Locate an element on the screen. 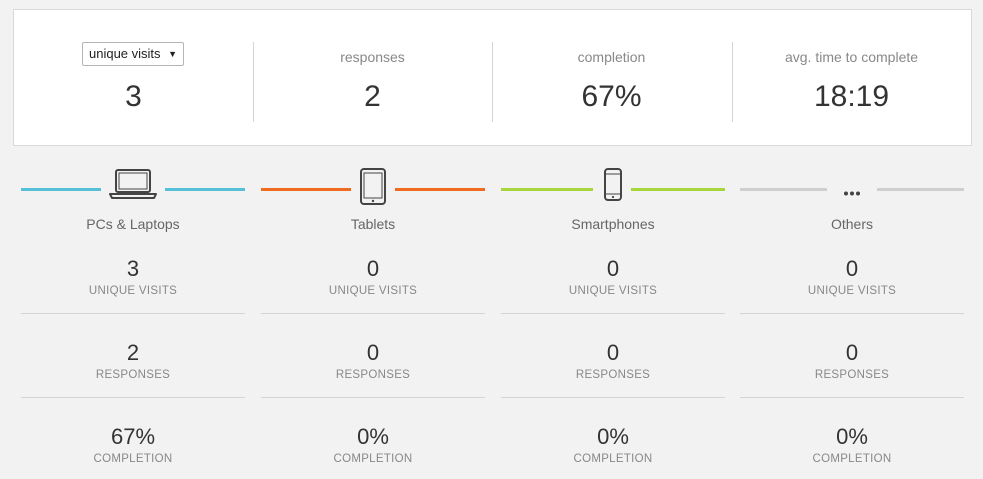  laptop-icon is located at coordinates (133, 184).